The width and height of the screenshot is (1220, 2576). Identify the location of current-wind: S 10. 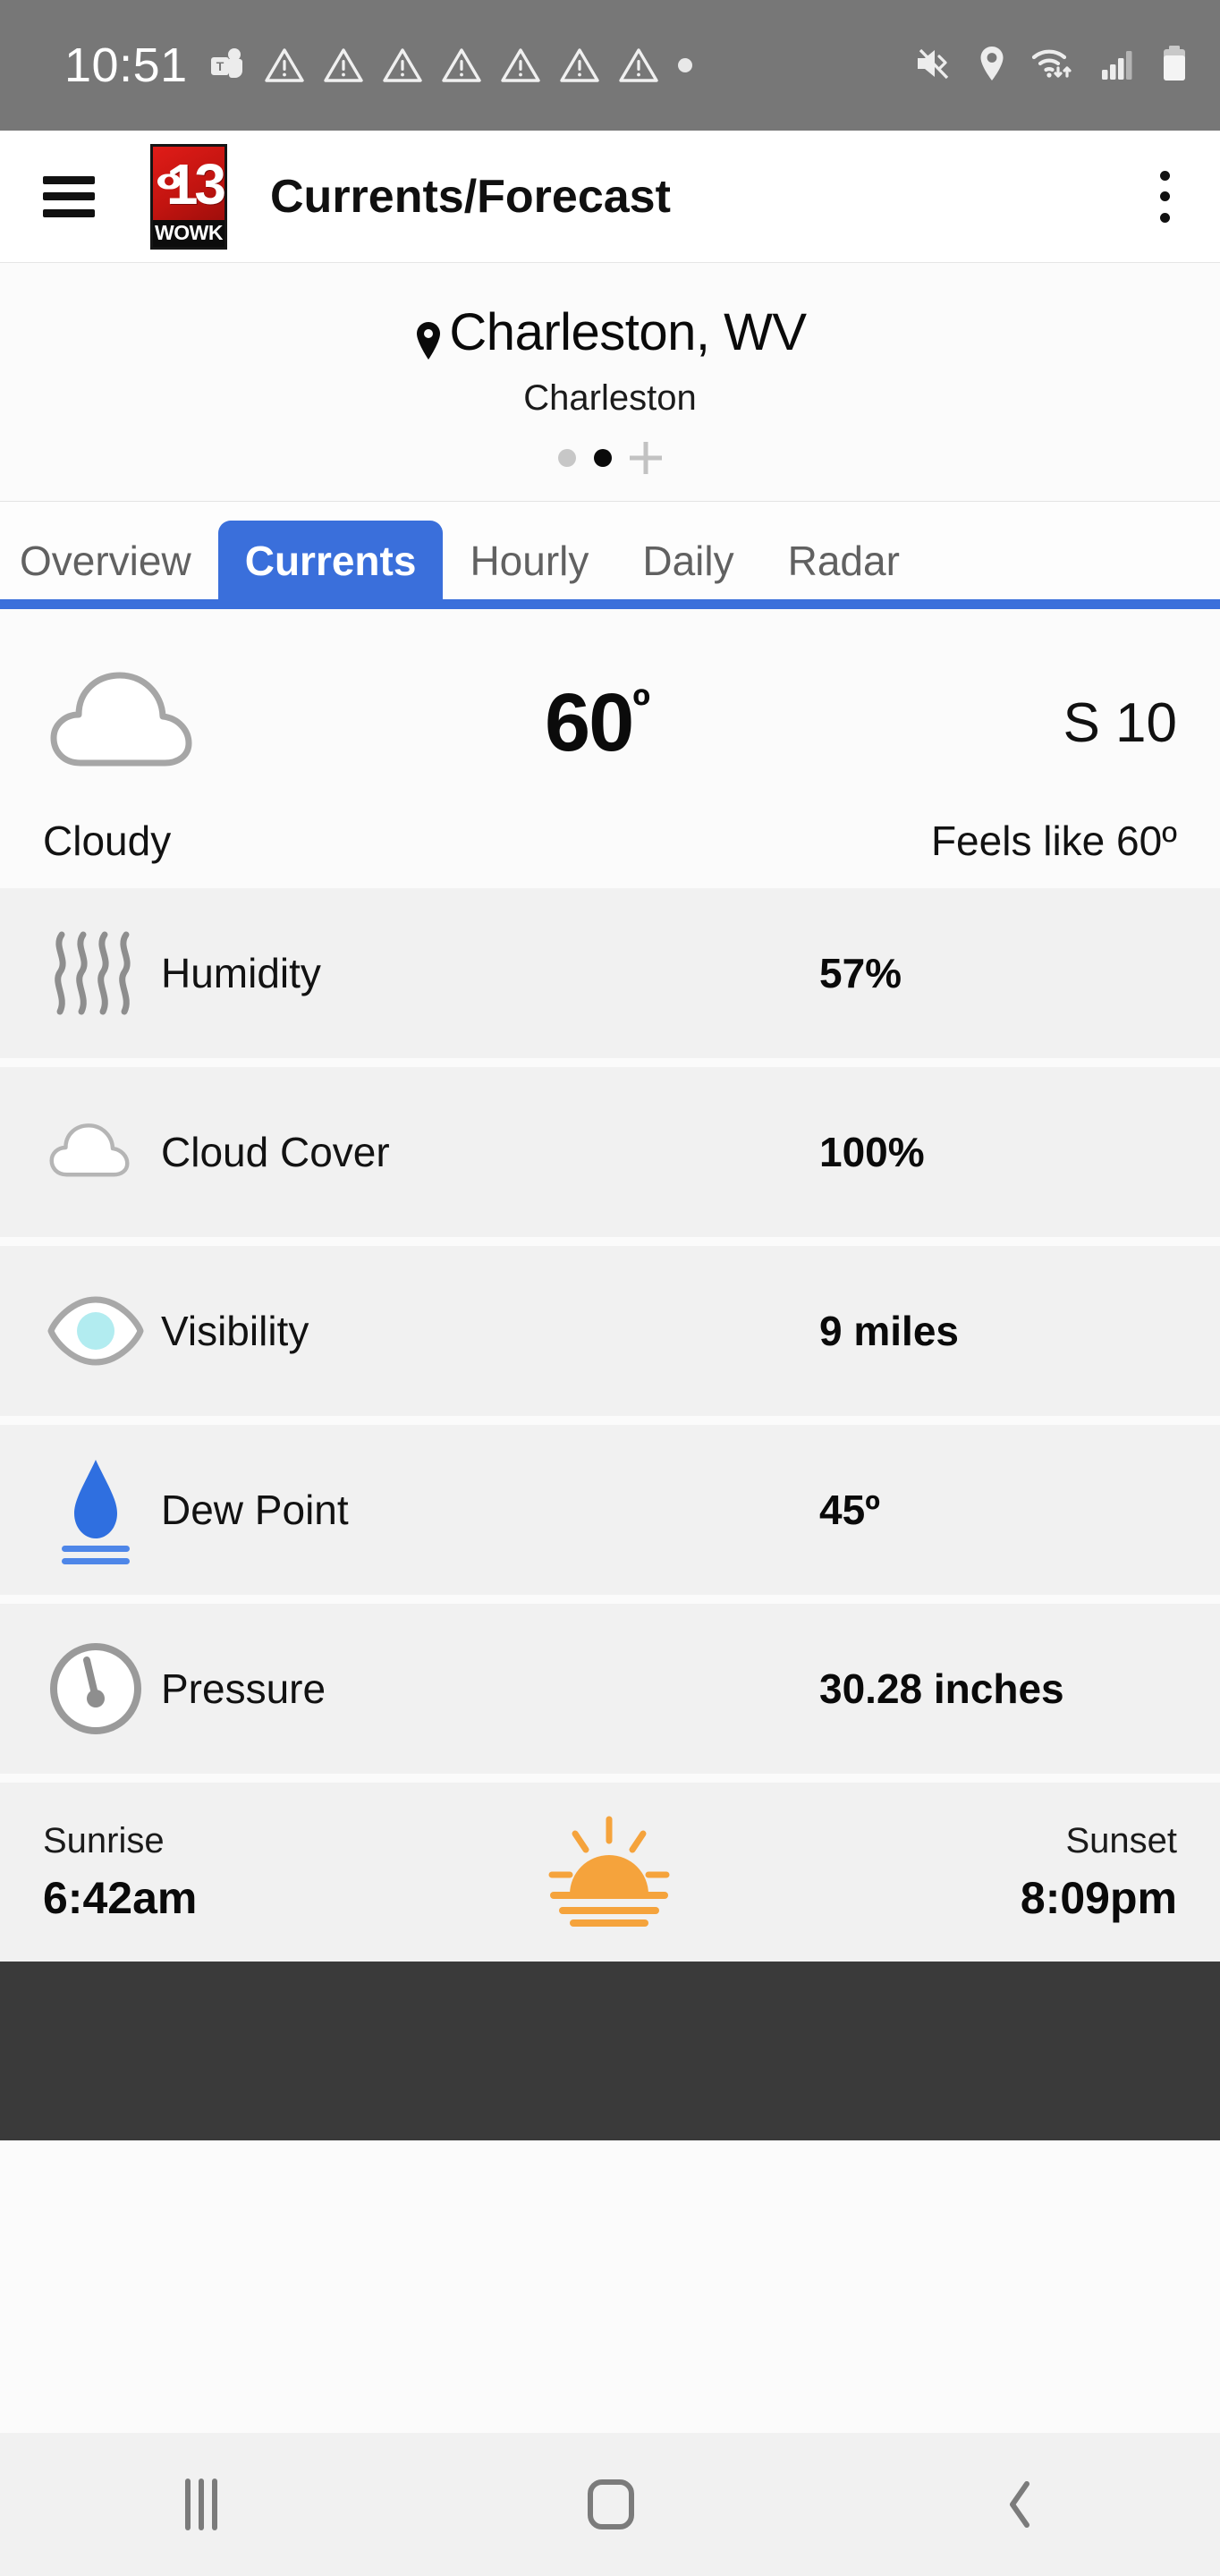
(1120, 722).